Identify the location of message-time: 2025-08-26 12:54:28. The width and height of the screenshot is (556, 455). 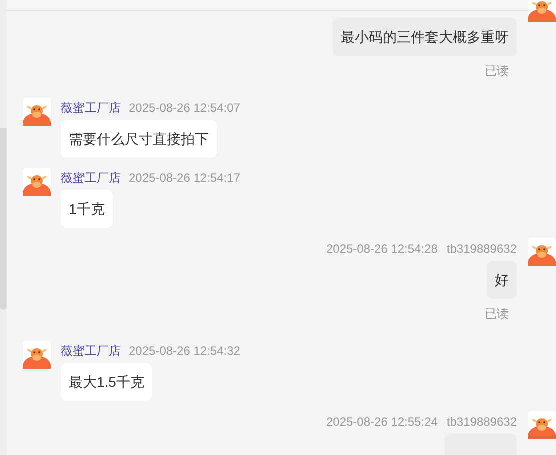
(382, 249).